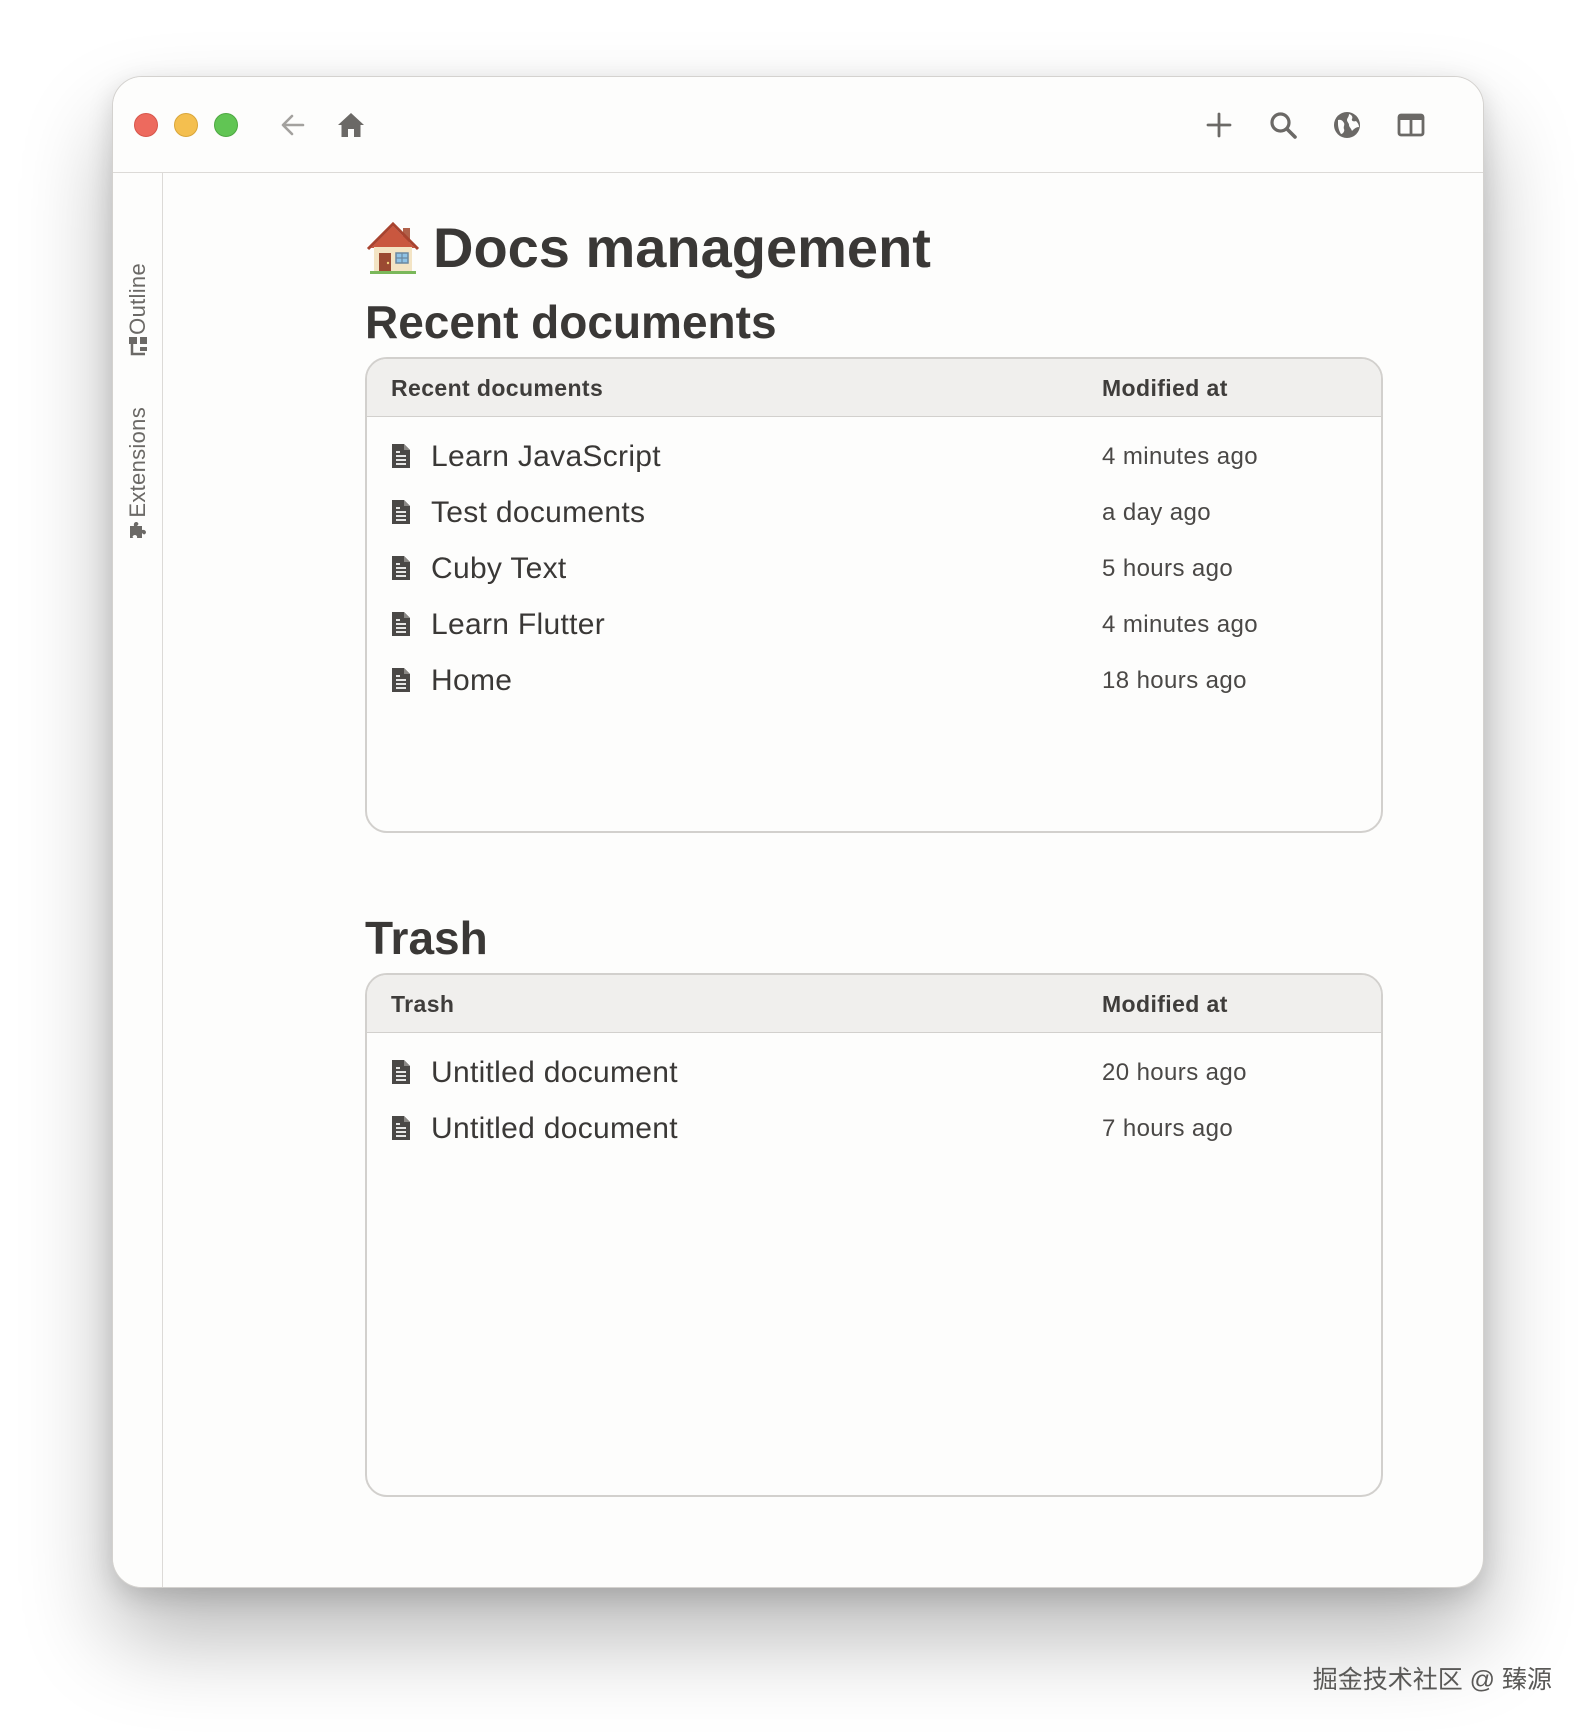  I want to click on globe-icon, so click(1347, 125).